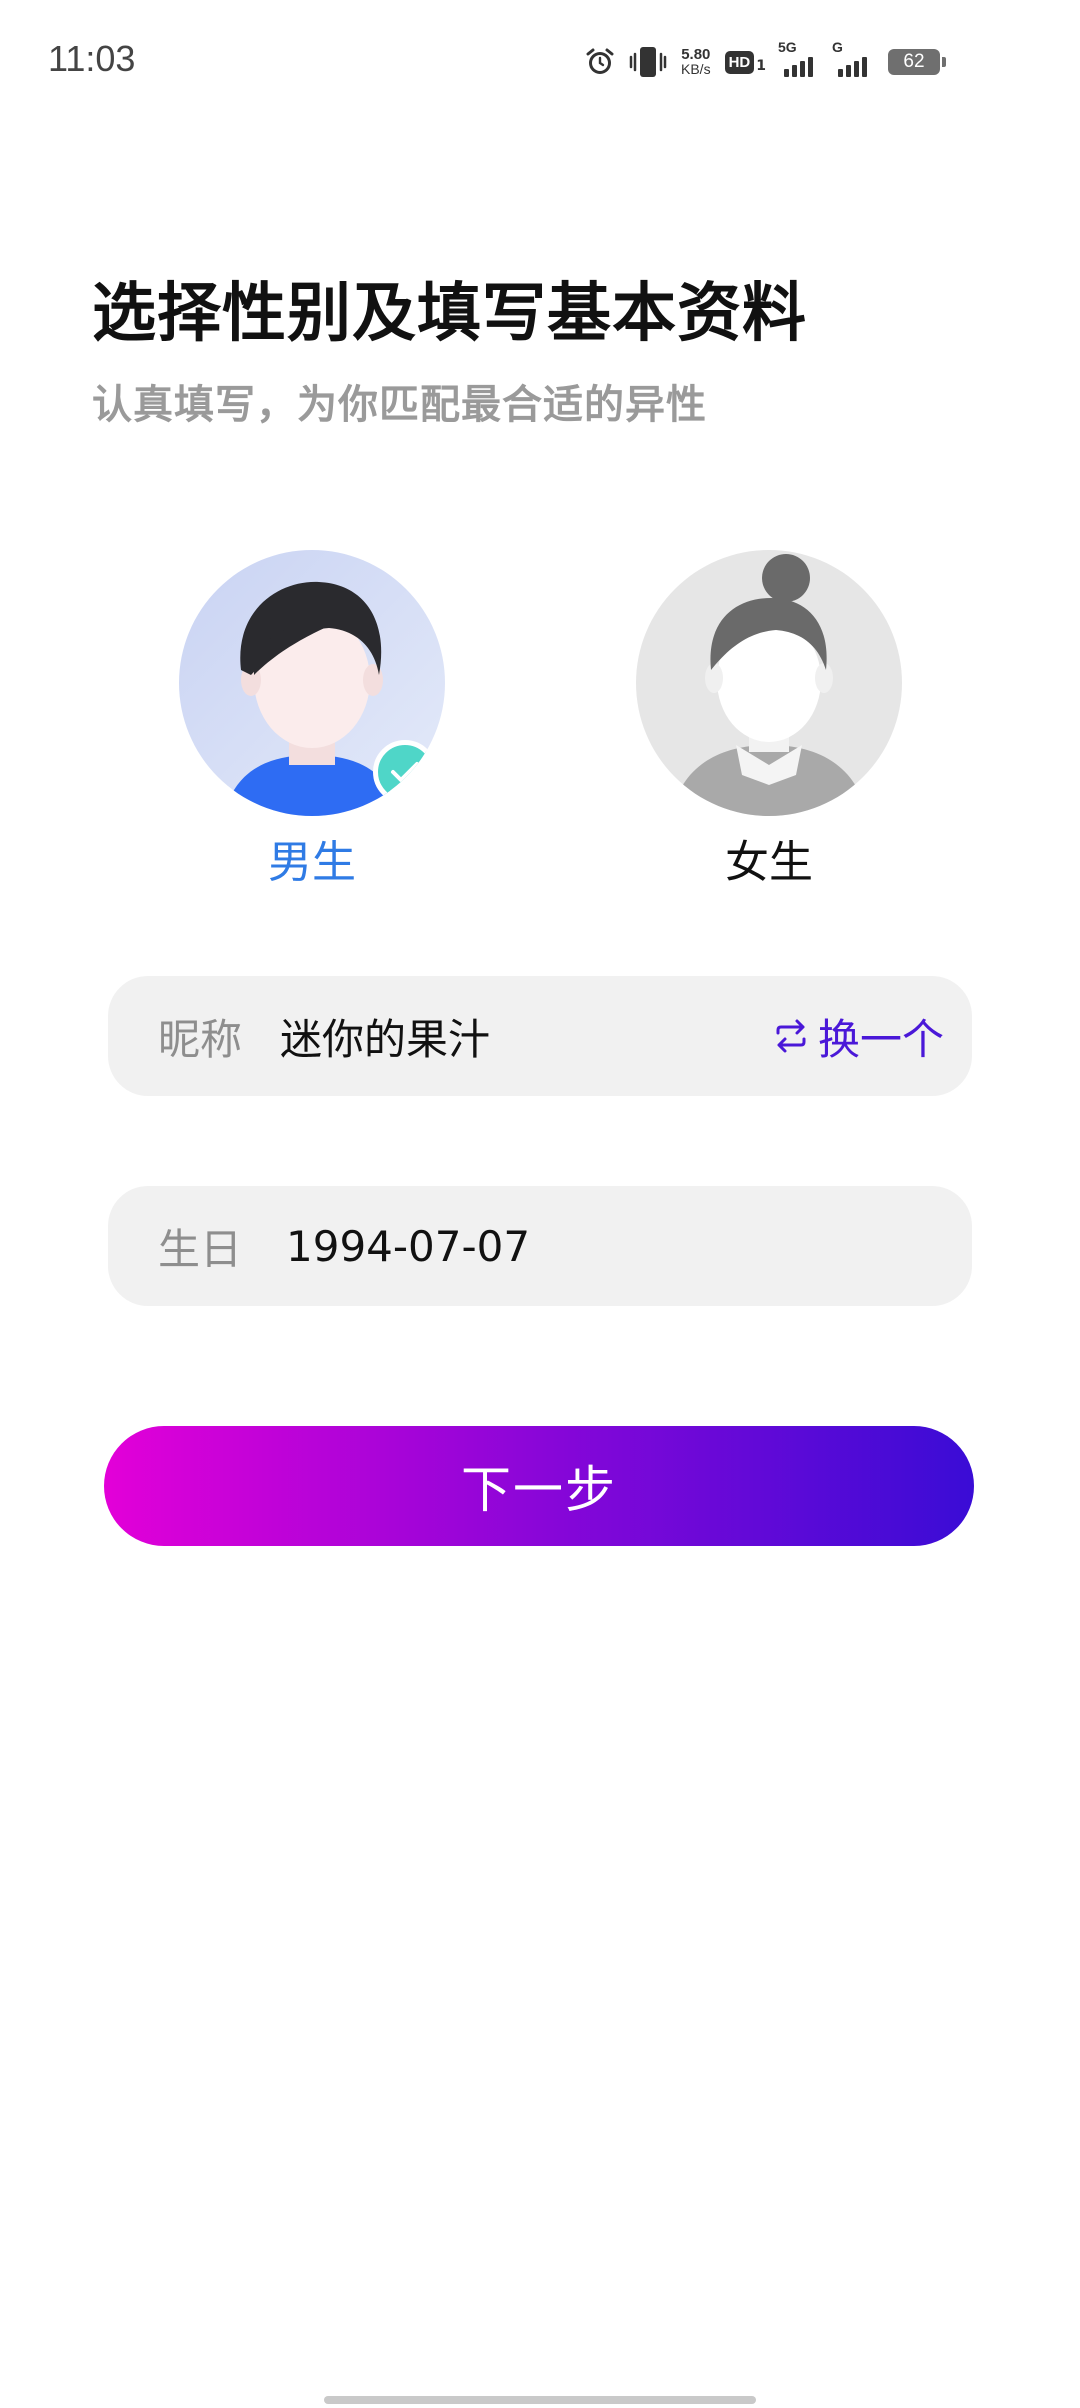  I want to click on nickname-field: 昵称 迷你的果汁 换一个, so click(540, 1036).